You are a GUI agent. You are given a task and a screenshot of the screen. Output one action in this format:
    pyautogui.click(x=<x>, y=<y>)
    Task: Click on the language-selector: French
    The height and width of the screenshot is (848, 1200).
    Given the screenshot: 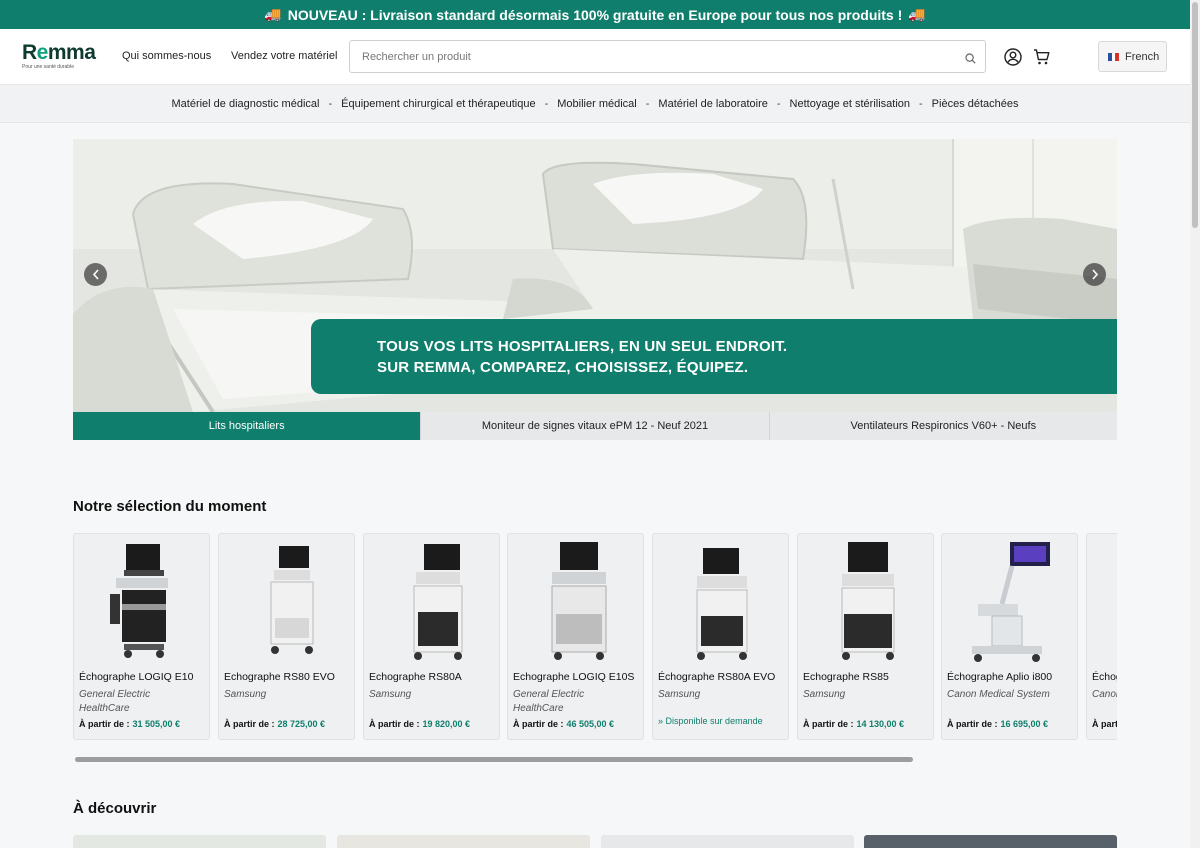 What is the action you would take?
    pyautogui.click(x=1132, y=56)
    